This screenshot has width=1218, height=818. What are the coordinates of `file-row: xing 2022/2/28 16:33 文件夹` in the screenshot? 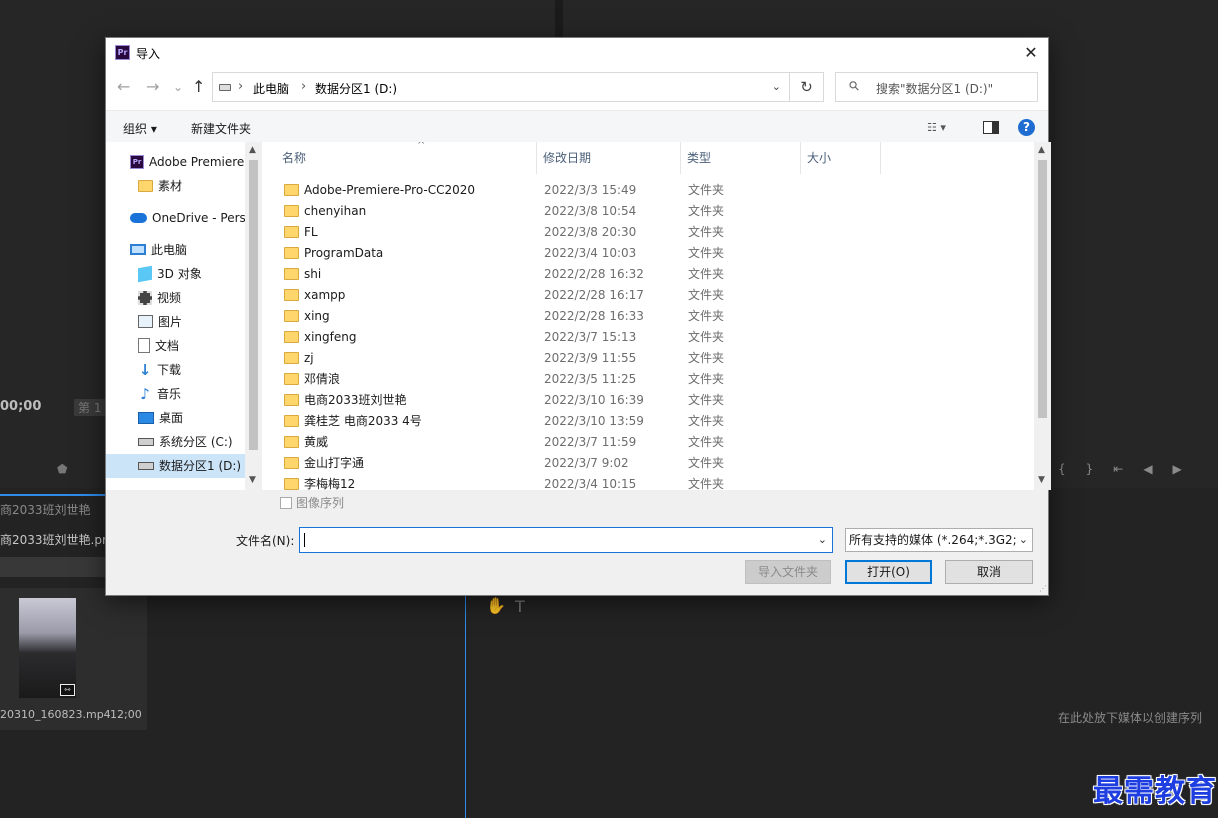 It's located at (647, 316).